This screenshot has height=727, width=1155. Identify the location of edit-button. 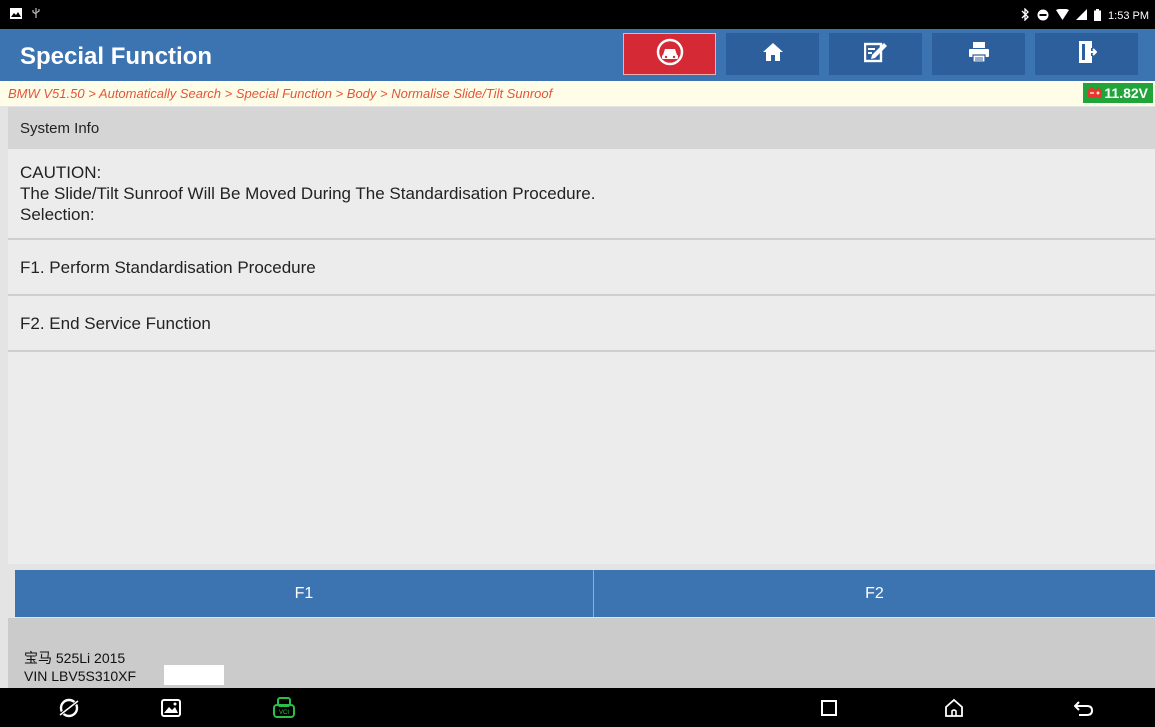
(875, 54).